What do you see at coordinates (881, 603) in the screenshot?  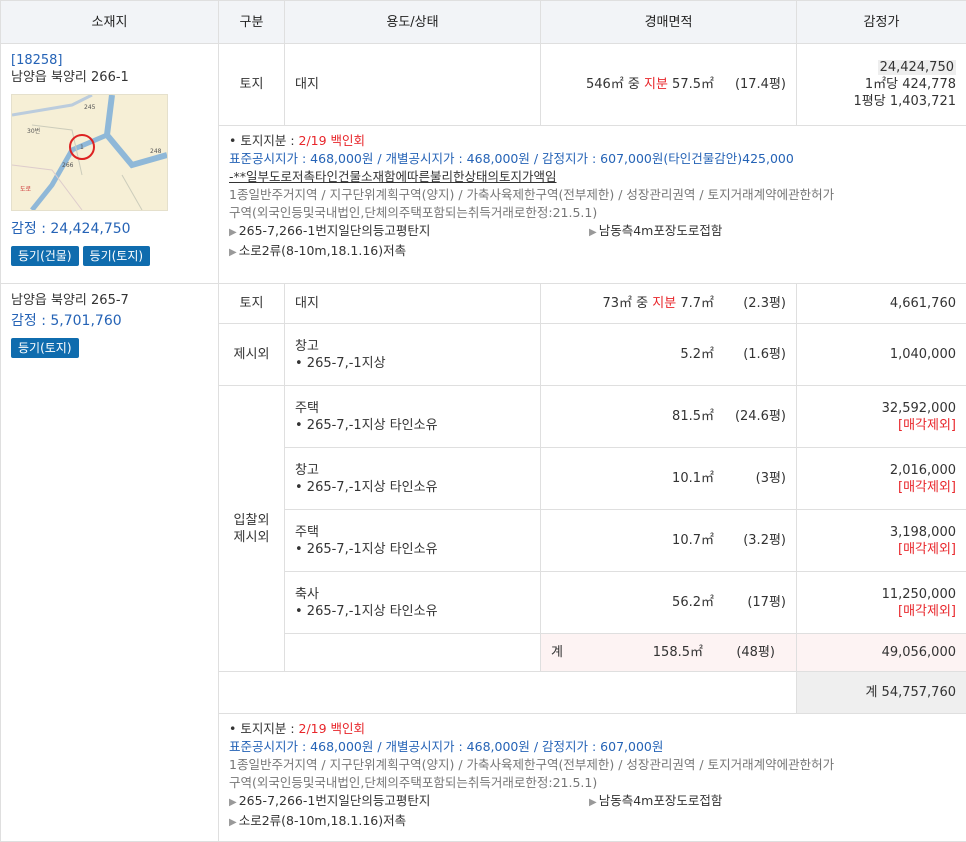 I see `item3-price-cell: 11,250,000[매각제외]` at bounding box center [881, 603].